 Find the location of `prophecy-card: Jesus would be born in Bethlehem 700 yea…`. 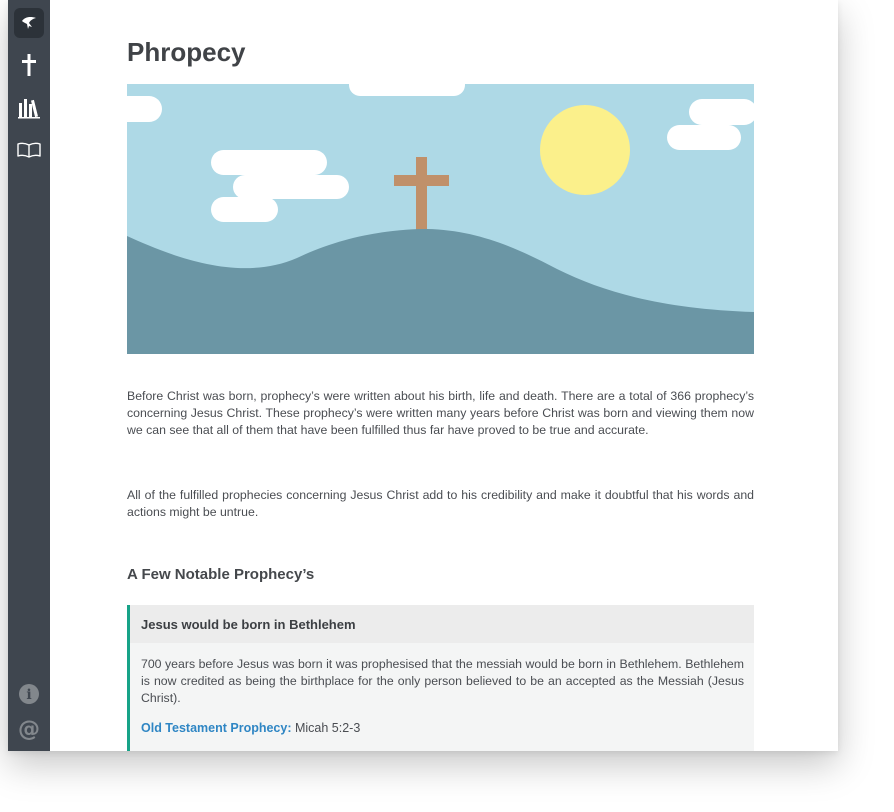

prophecy-card: Jesus would be born in Bethlehem 700 yea… is located at coordinates (440, 678).